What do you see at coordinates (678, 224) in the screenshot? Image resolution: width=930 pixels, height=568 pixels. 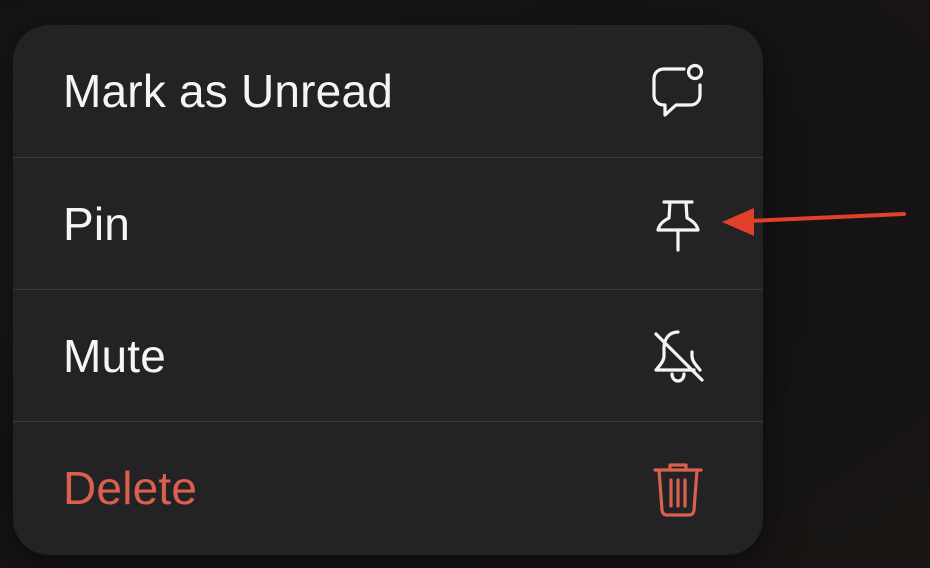 I see `pin-icon` at bounding box center [678, 224].